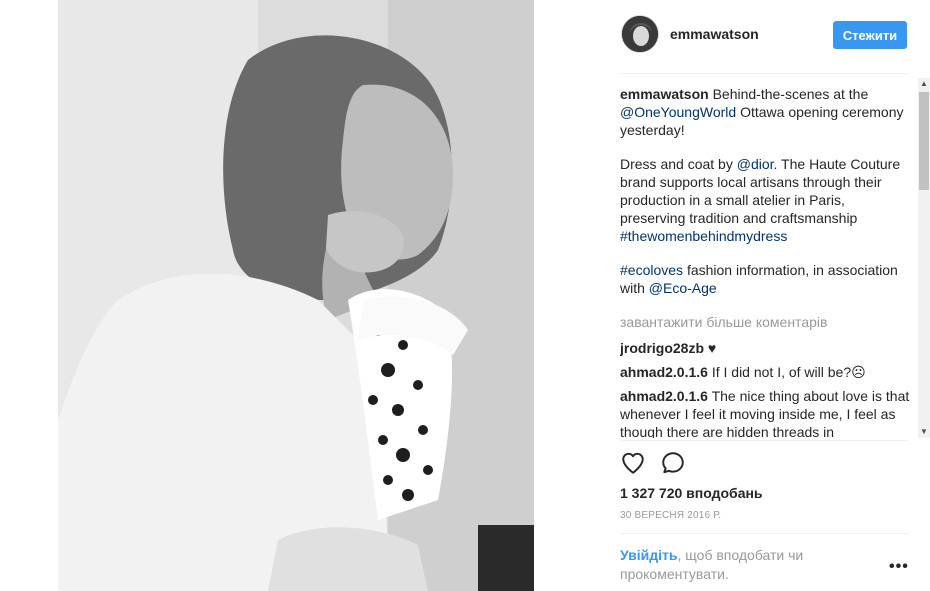 The image size is (930, 591). What do you see at coordinates (691, 493) in the screenshot?
I see `likes-count: 1 327 720 вподобань` at bounding box center [691, 493].